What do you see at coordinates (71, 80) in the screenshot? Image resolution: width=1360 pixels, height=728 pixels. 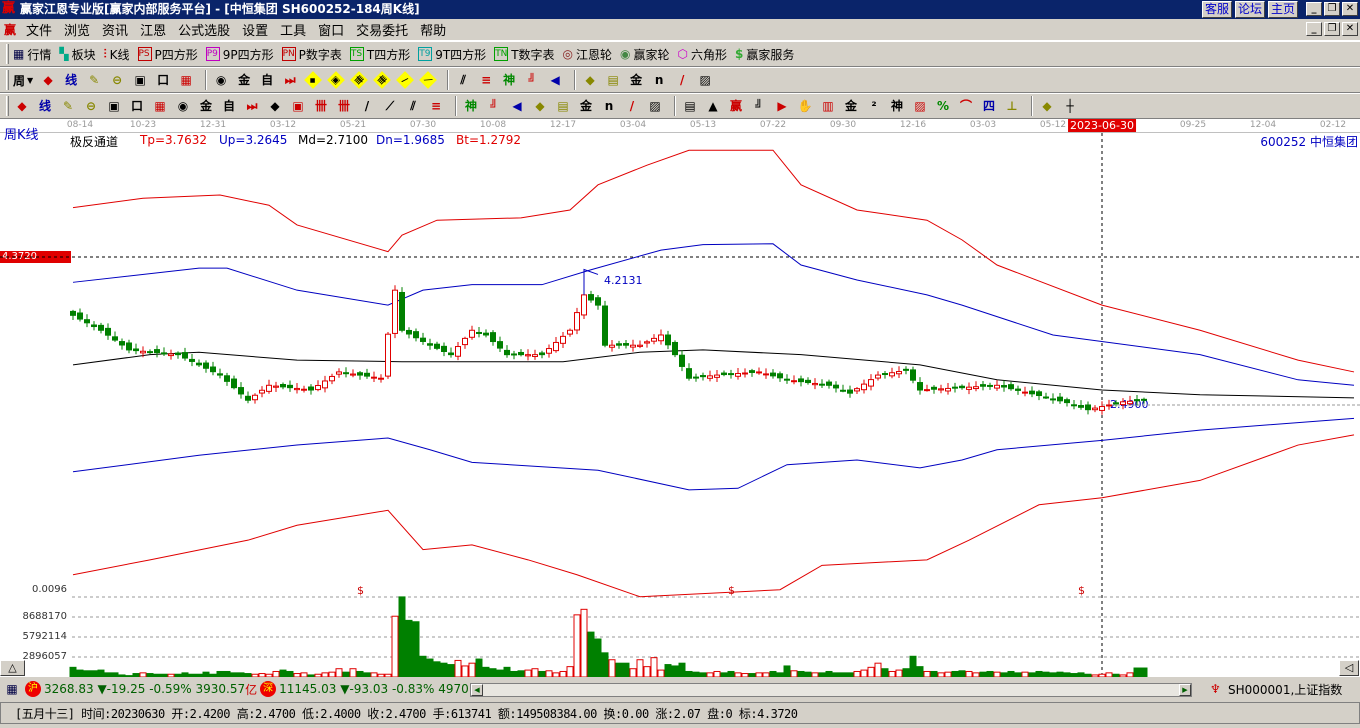 I see `self-icon: 线` at bounding box center [71, 80].